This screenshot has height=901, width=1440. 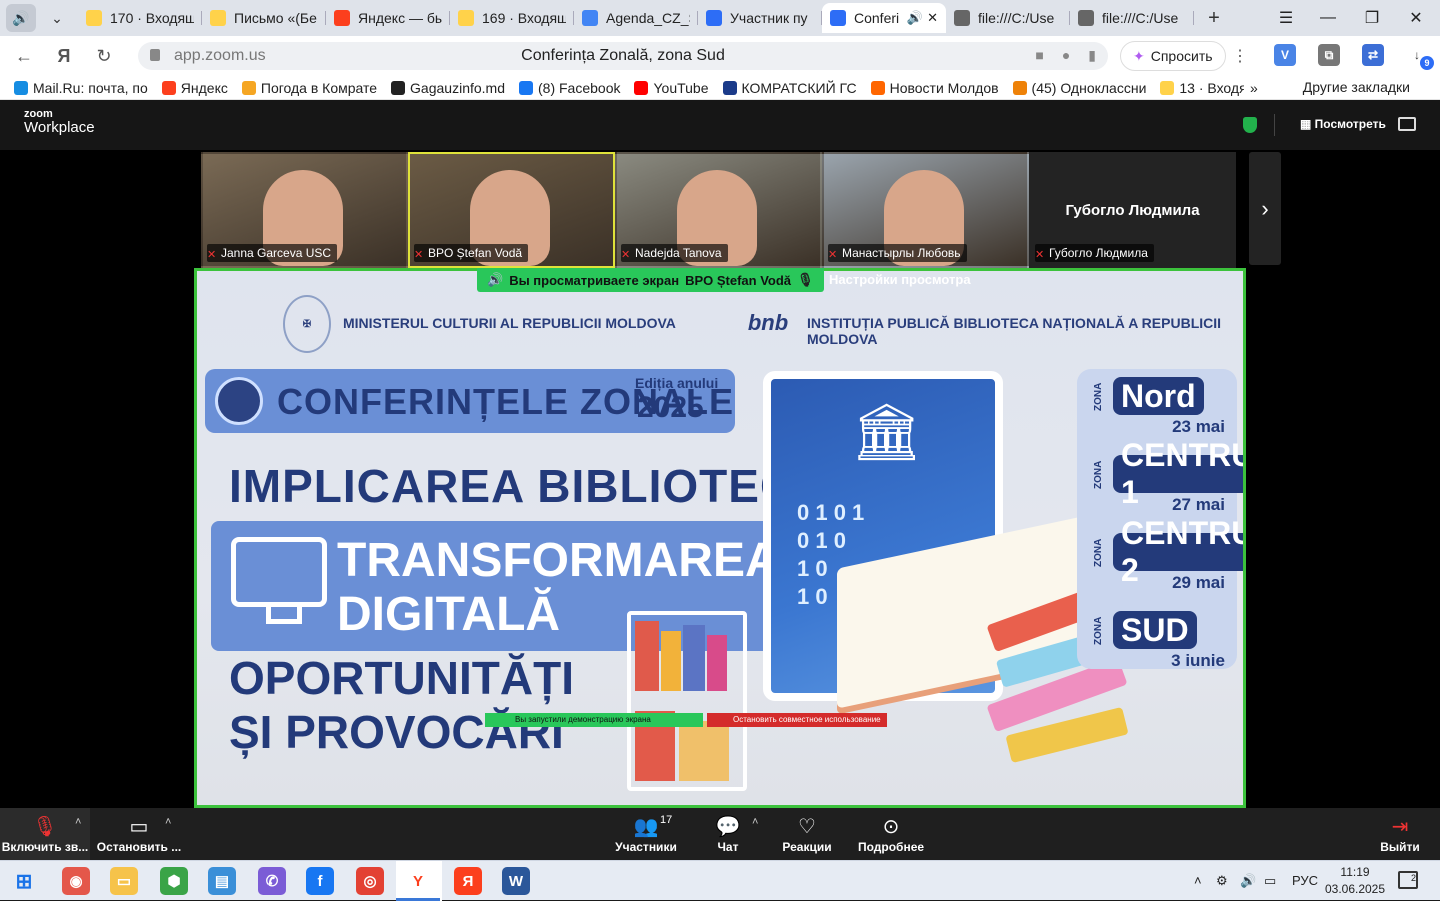 What do you see at coordinates (1254, 88) in the screenshot?
I see `bookmarks-overflow-icon: »` at bounding box center [1254, 88].